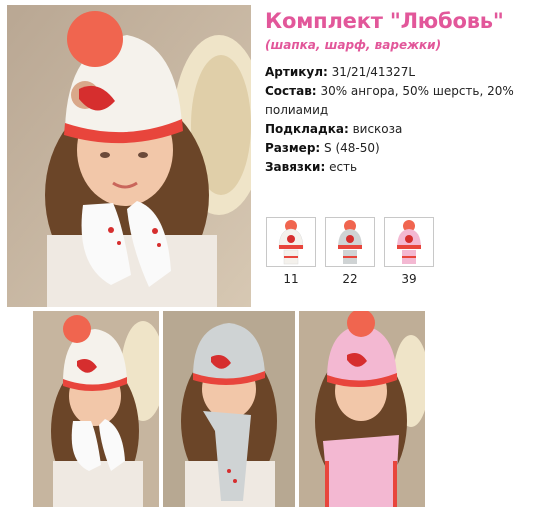 The image size is (548, 509). I want to click on property-value: есть, so click(343, 167).